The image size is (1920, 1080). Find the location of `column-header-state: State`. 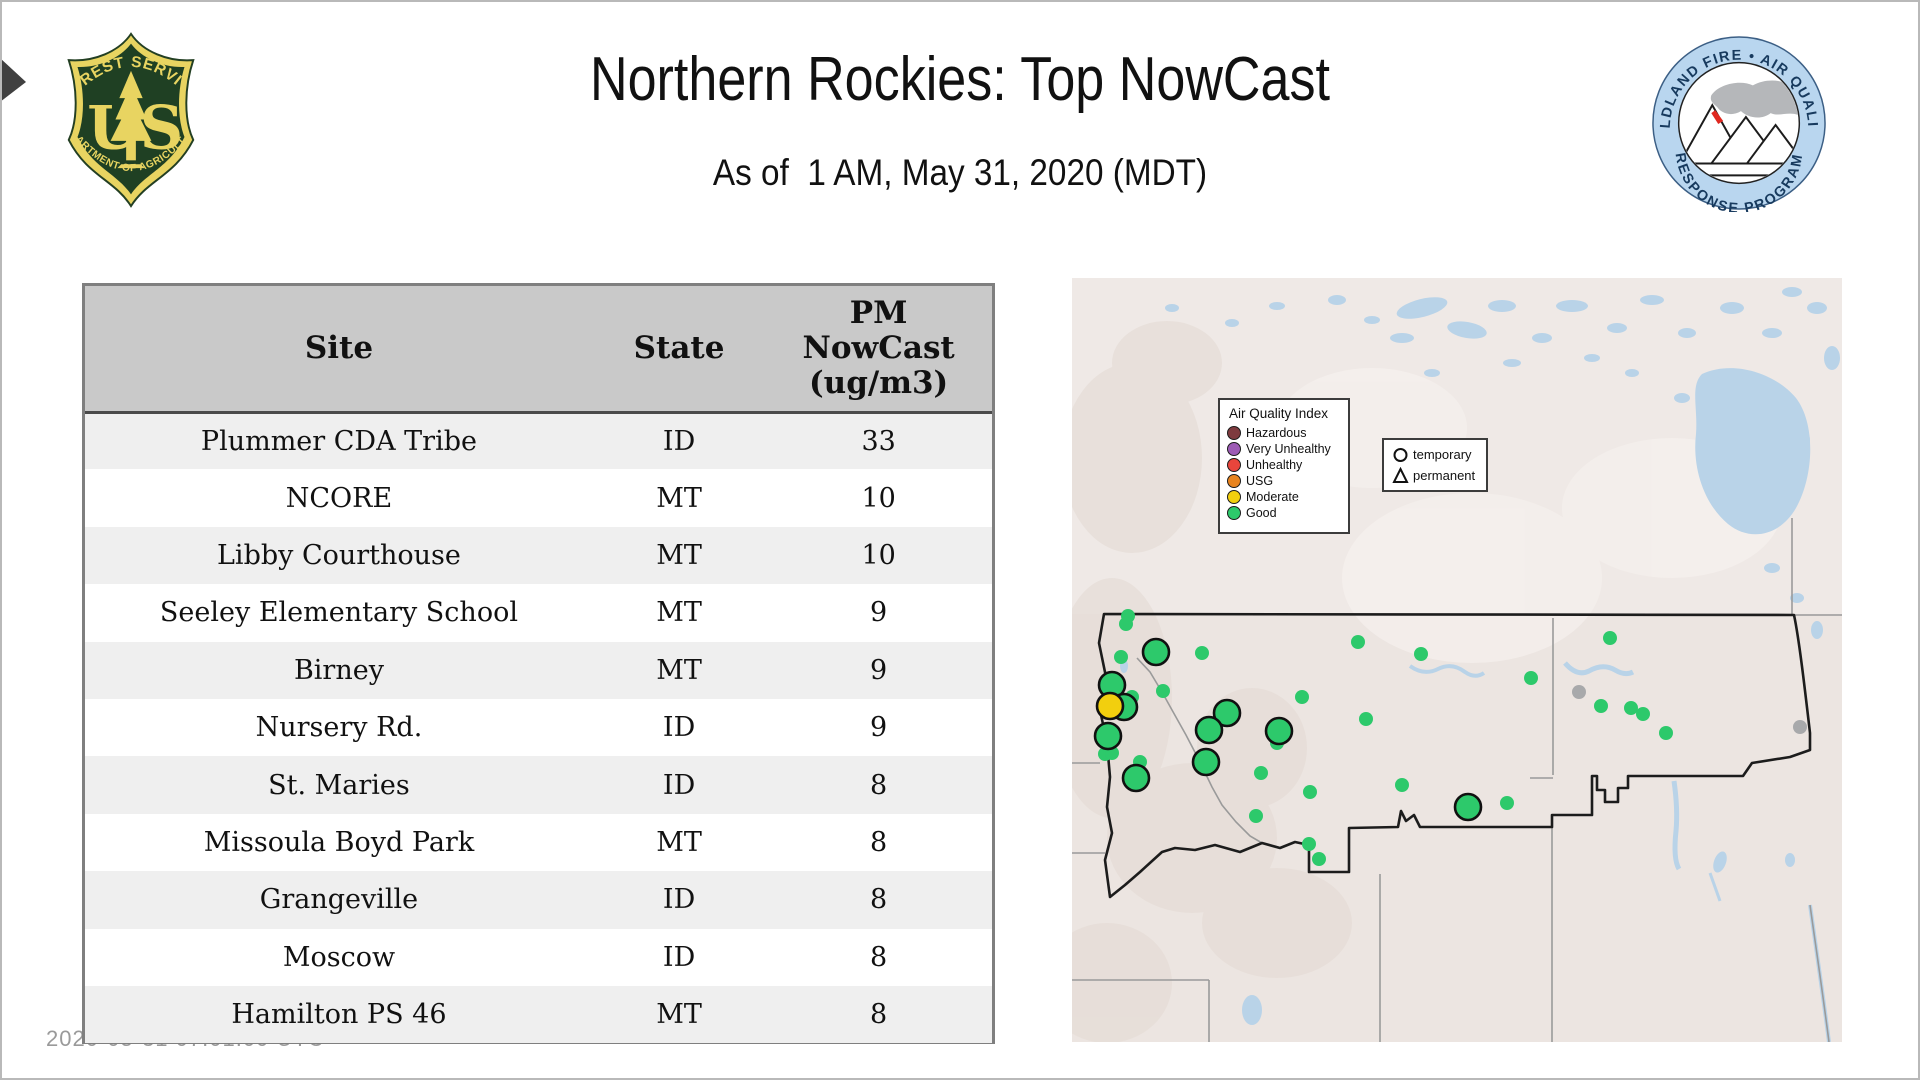

column-header-state: State is located at coordinates (679, 350).